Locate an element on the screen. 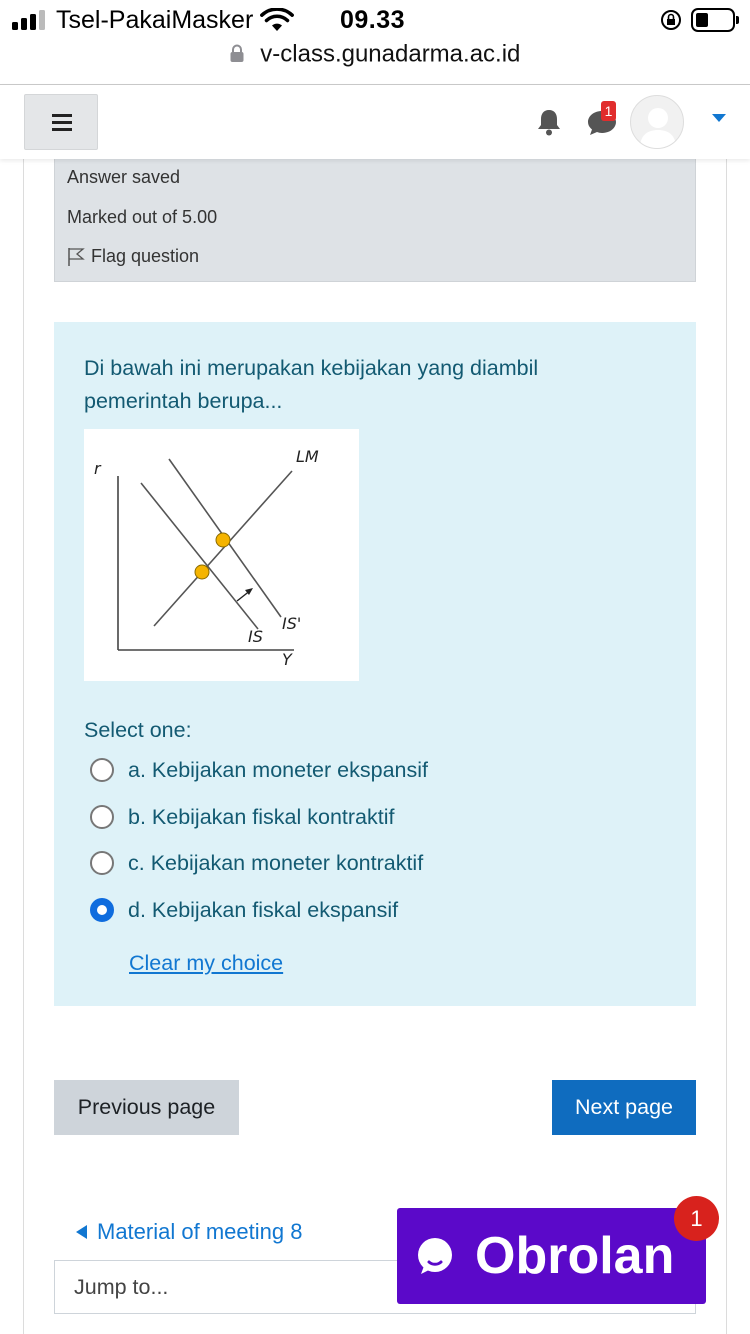 Image resolution: width=750 pixels, height=1334 pixels. clear-choice-link: Clear my choice is located at coordinates (206, 963).